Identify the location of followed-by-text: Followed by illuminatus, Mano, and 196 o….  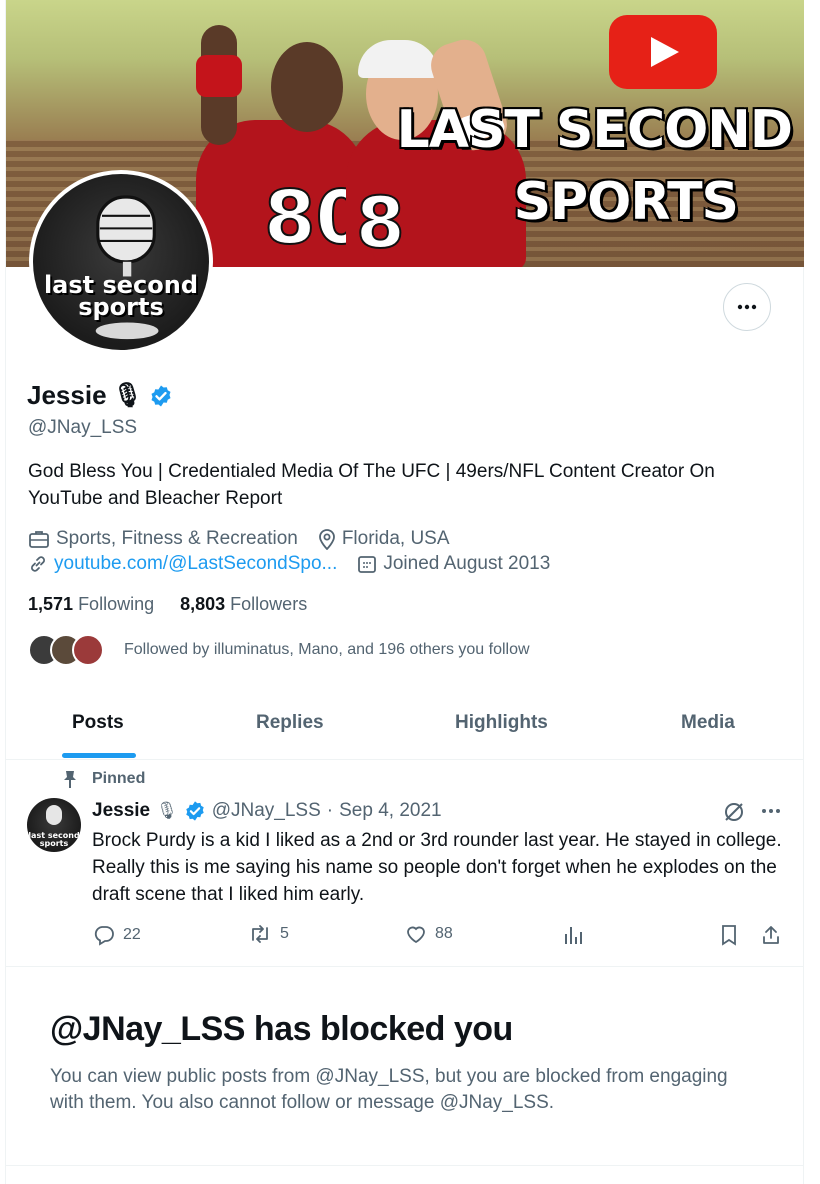
(327, 649).